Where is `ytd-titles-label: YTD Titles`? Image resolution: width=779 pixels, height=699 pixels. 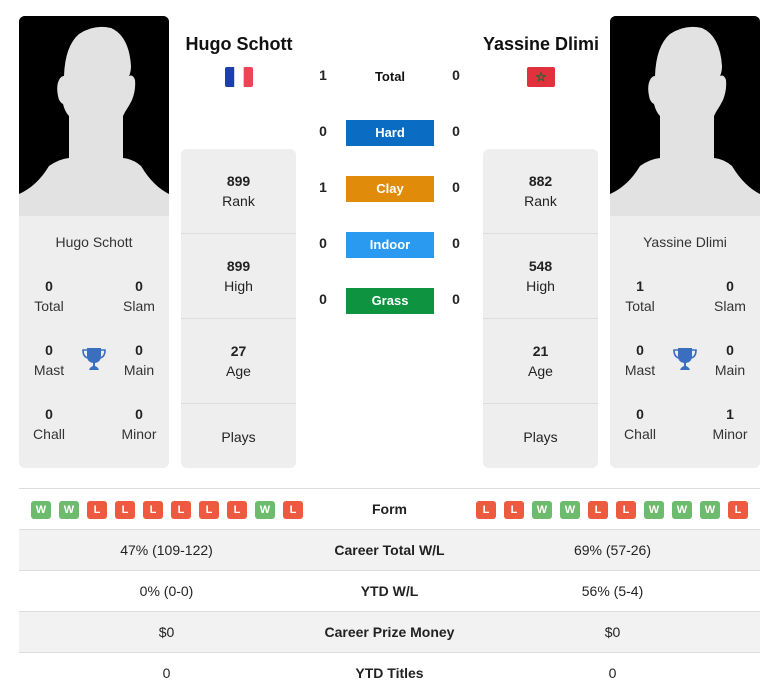 ytd-titles-label: YTD Titles is located at coordinates (389, 673).